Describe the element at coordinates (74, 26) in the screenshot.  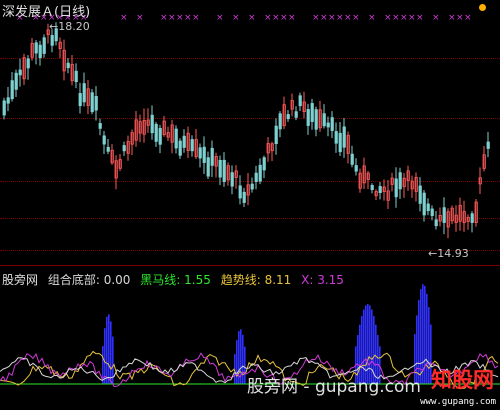
I see `high-price-value: 18.20` at that location.